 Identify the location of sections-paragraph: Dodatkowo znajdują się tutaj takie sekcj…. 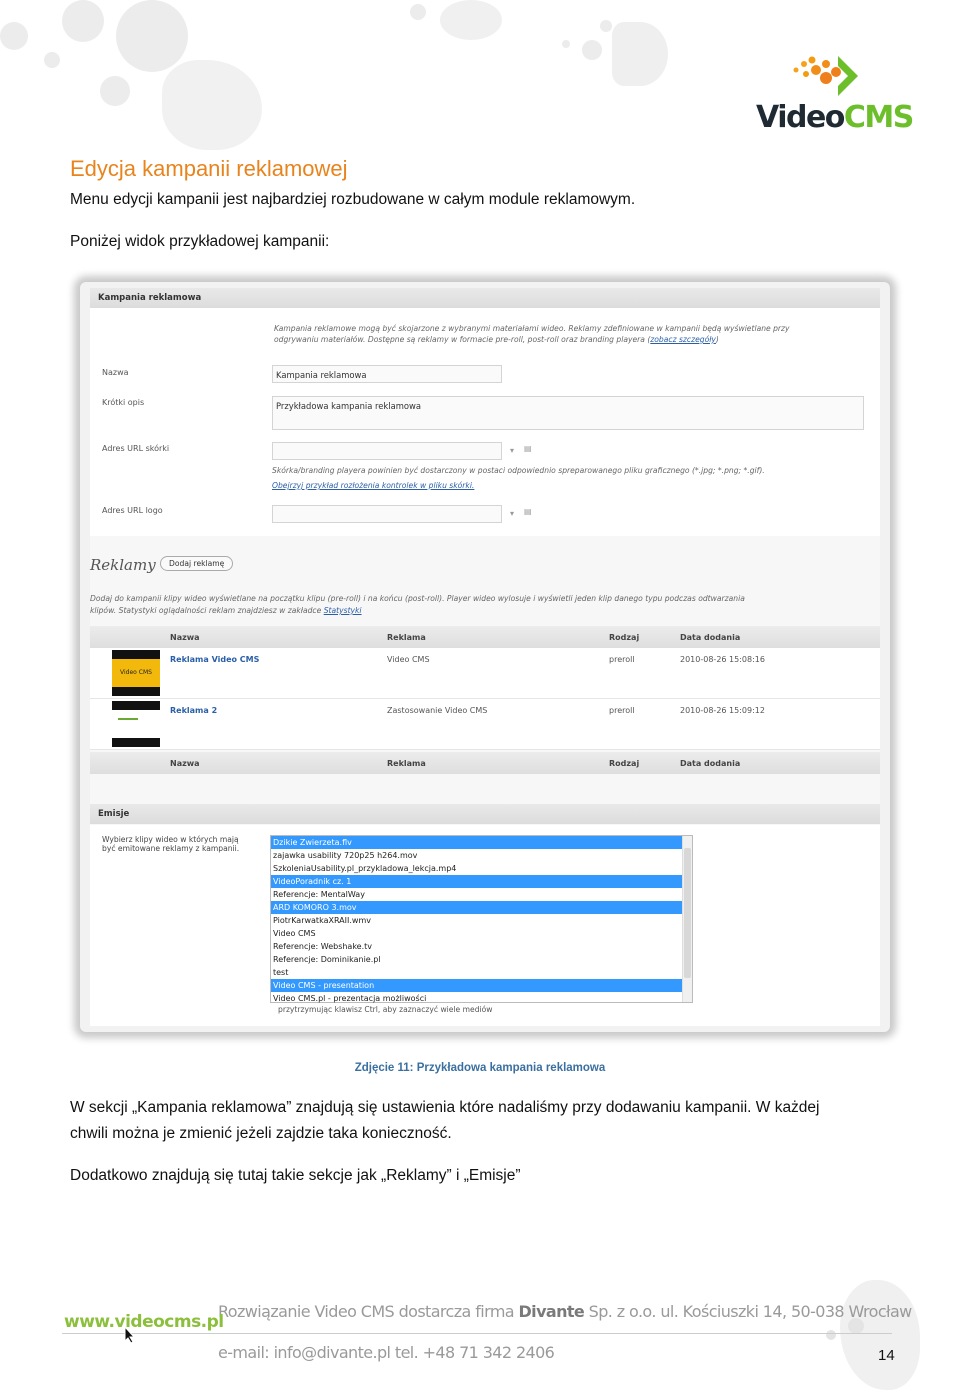
(295, 1175).